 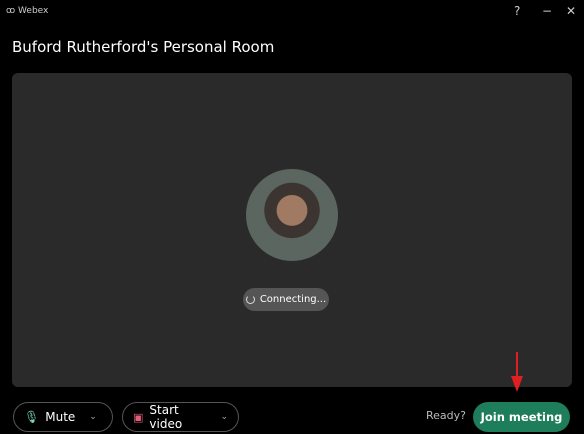 What do you see at coordinates (27, 11) in the screenshot?
I see `app-logo: ꝏ Webex` at bounding box center [27, 11].